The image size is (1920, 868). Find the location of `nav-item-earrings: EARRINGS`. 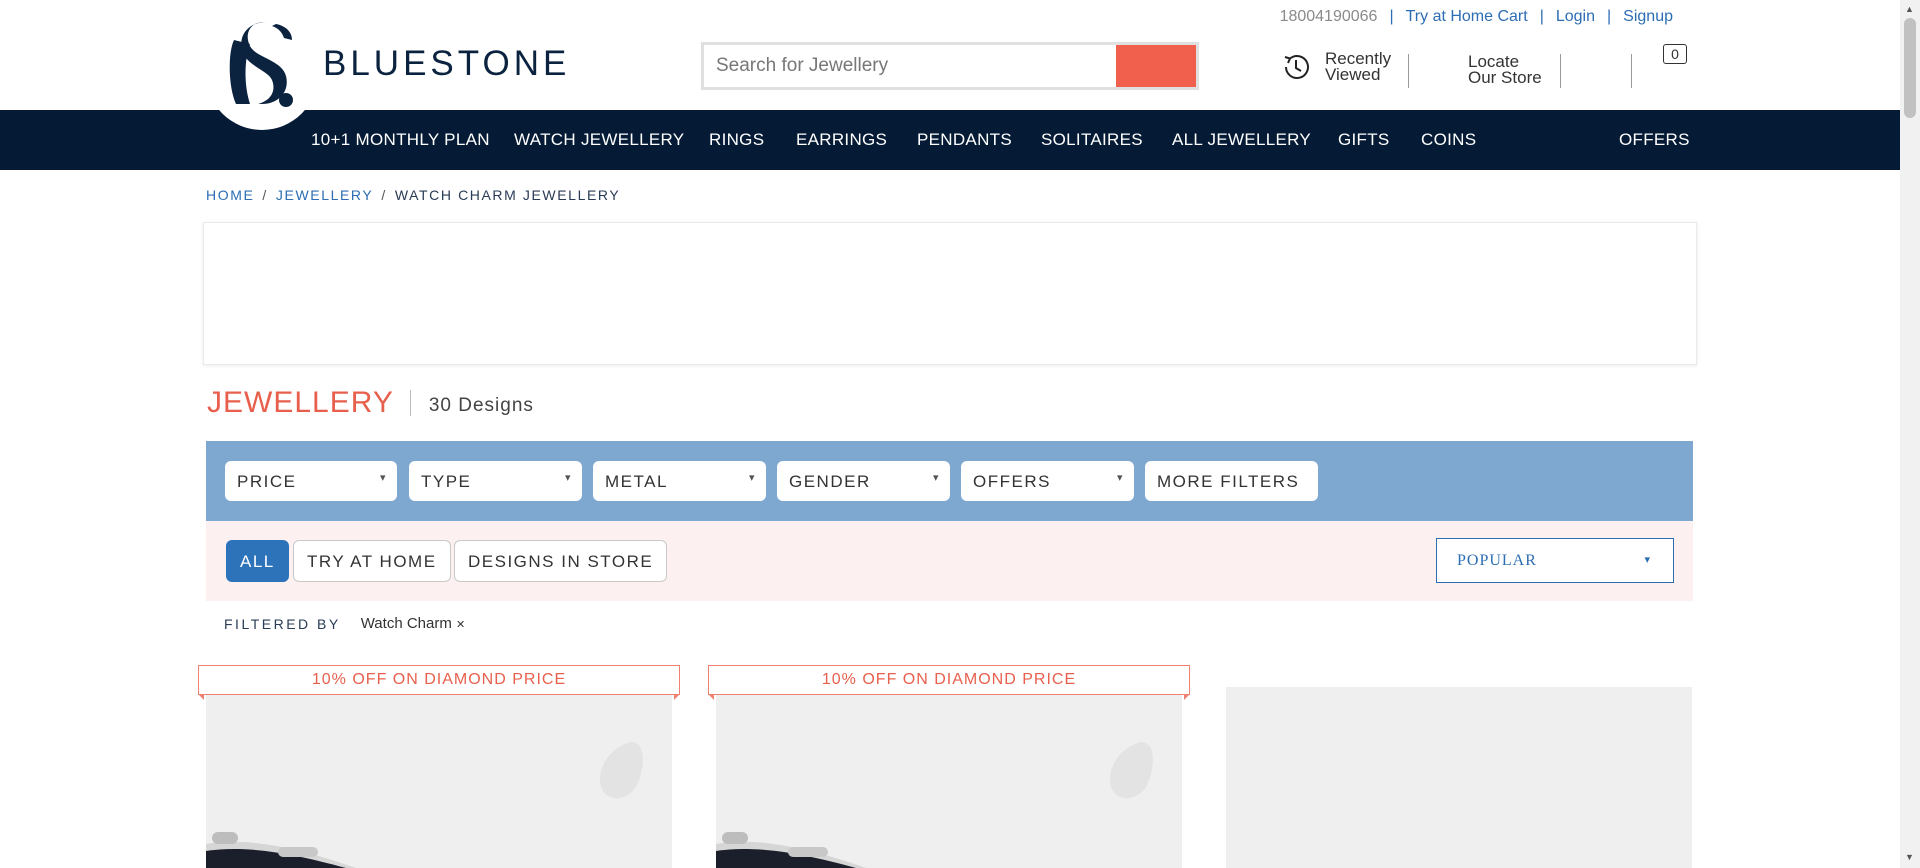

nav-item-earrings: EARRINGS is located at coordinates (841, 140).